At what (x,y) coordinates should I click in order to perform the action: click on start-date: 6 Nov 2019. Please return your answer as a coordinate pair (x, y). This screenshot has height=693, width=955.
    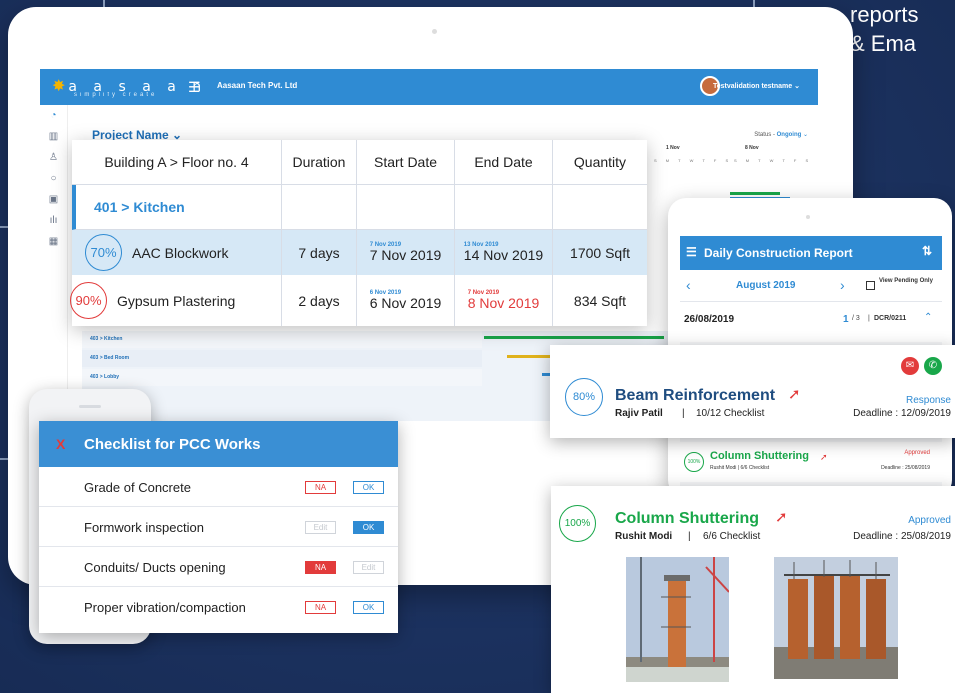
    Looking at the image, I should click on (405, 303).